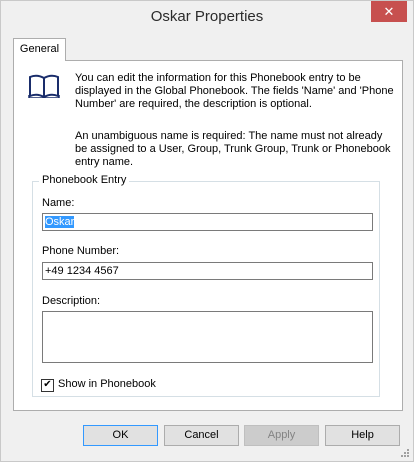  What do you see at coordinates (39, 49) in the screenshot?
I see `tab-general: General` at bounding box center [39, 49].